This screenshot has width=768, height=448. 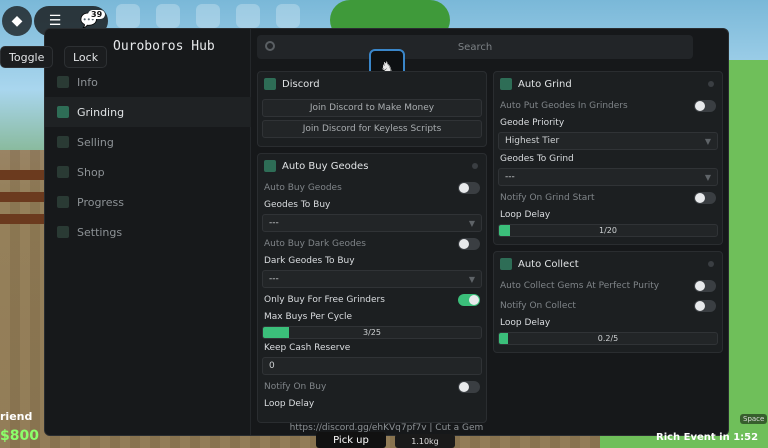 What do you see at coordinates (100, 232) in the screenshot?
I see `sidebar-item-label: Settings` at bounding box center [100, 232].